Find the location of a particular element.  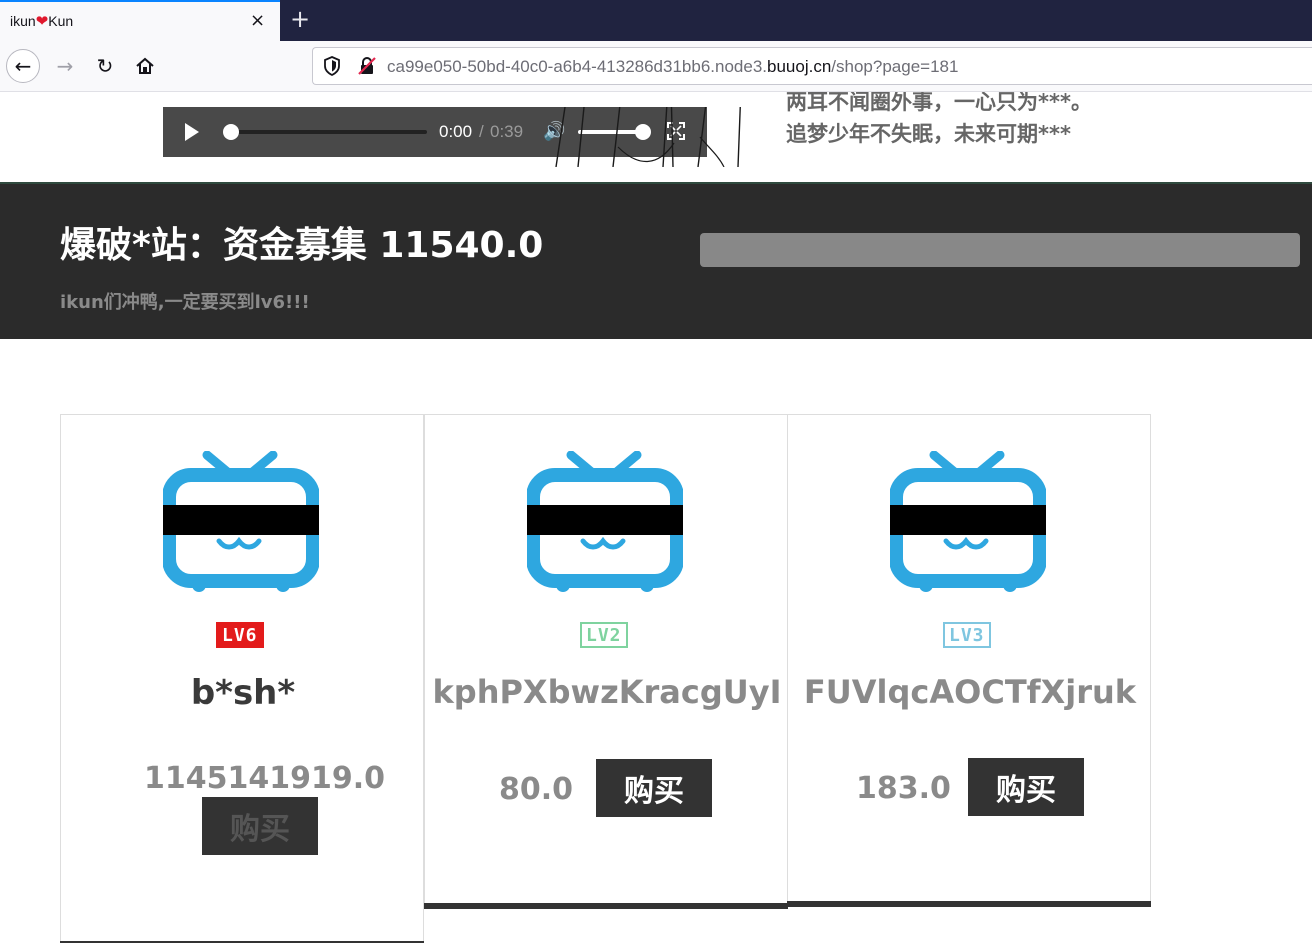

tab-title: ikun❤Kun is located at coordinates (41, 21).